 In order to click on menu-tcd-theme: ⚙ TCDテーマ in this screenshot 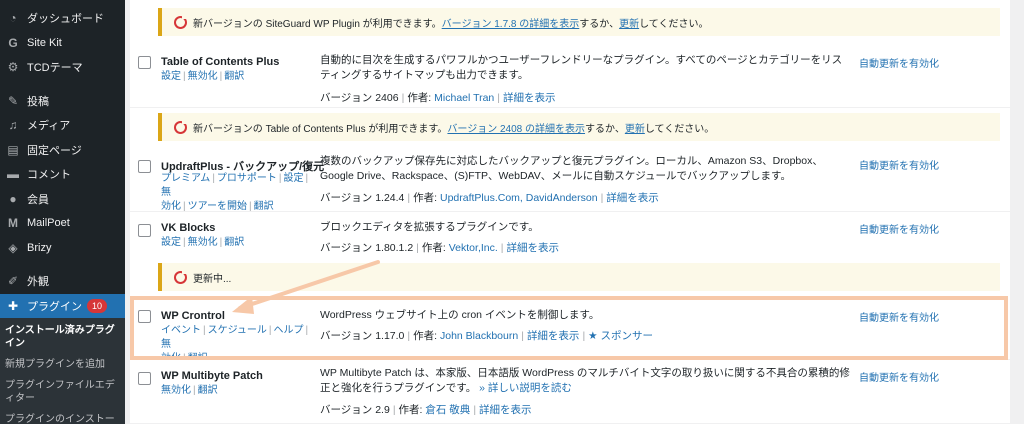, I will do `click(62, 67)`.